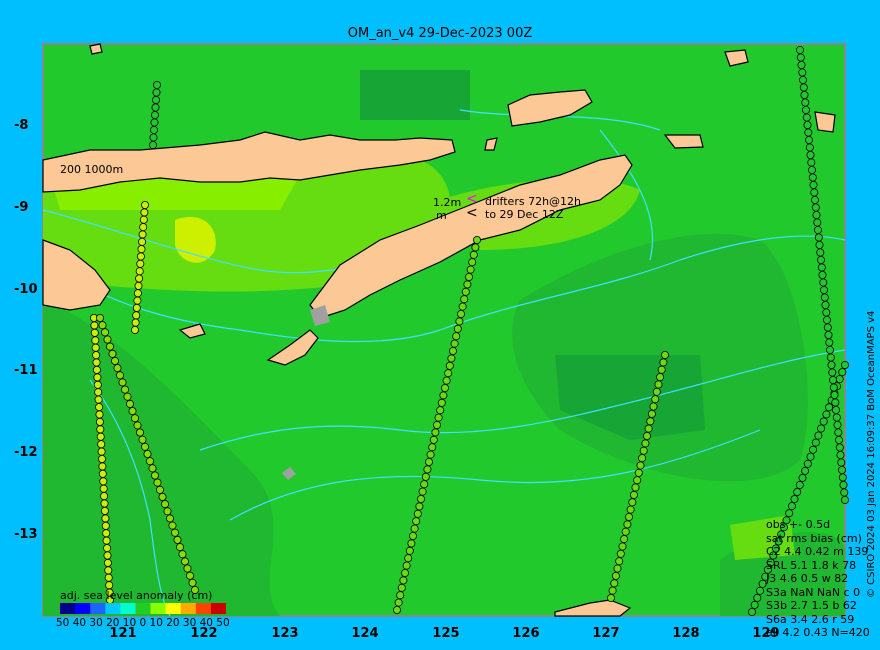 The image size is (880, 650). Describe the element at coordinates (26, 370) in the screenshot. I see `y-tick-label: -11` at that location.